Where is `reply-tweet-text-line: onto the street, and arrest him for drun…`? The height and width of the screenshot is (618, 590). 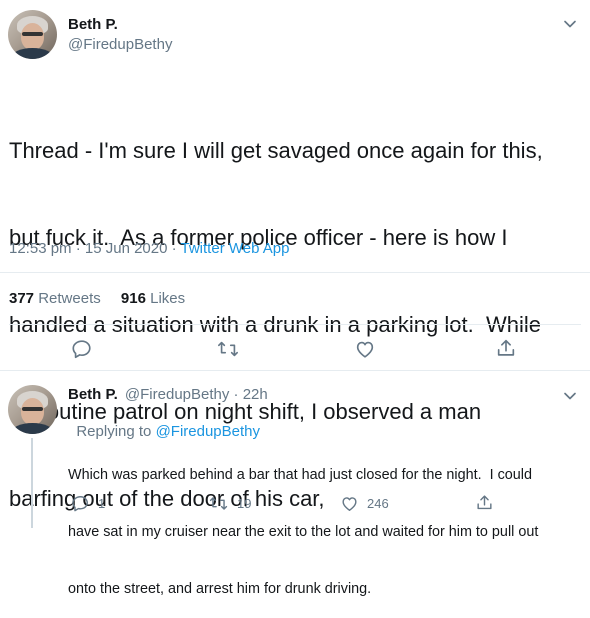 reply-tweet-text-line: onto the street, and arrest him for drun… is located at coordinates (220, 589).